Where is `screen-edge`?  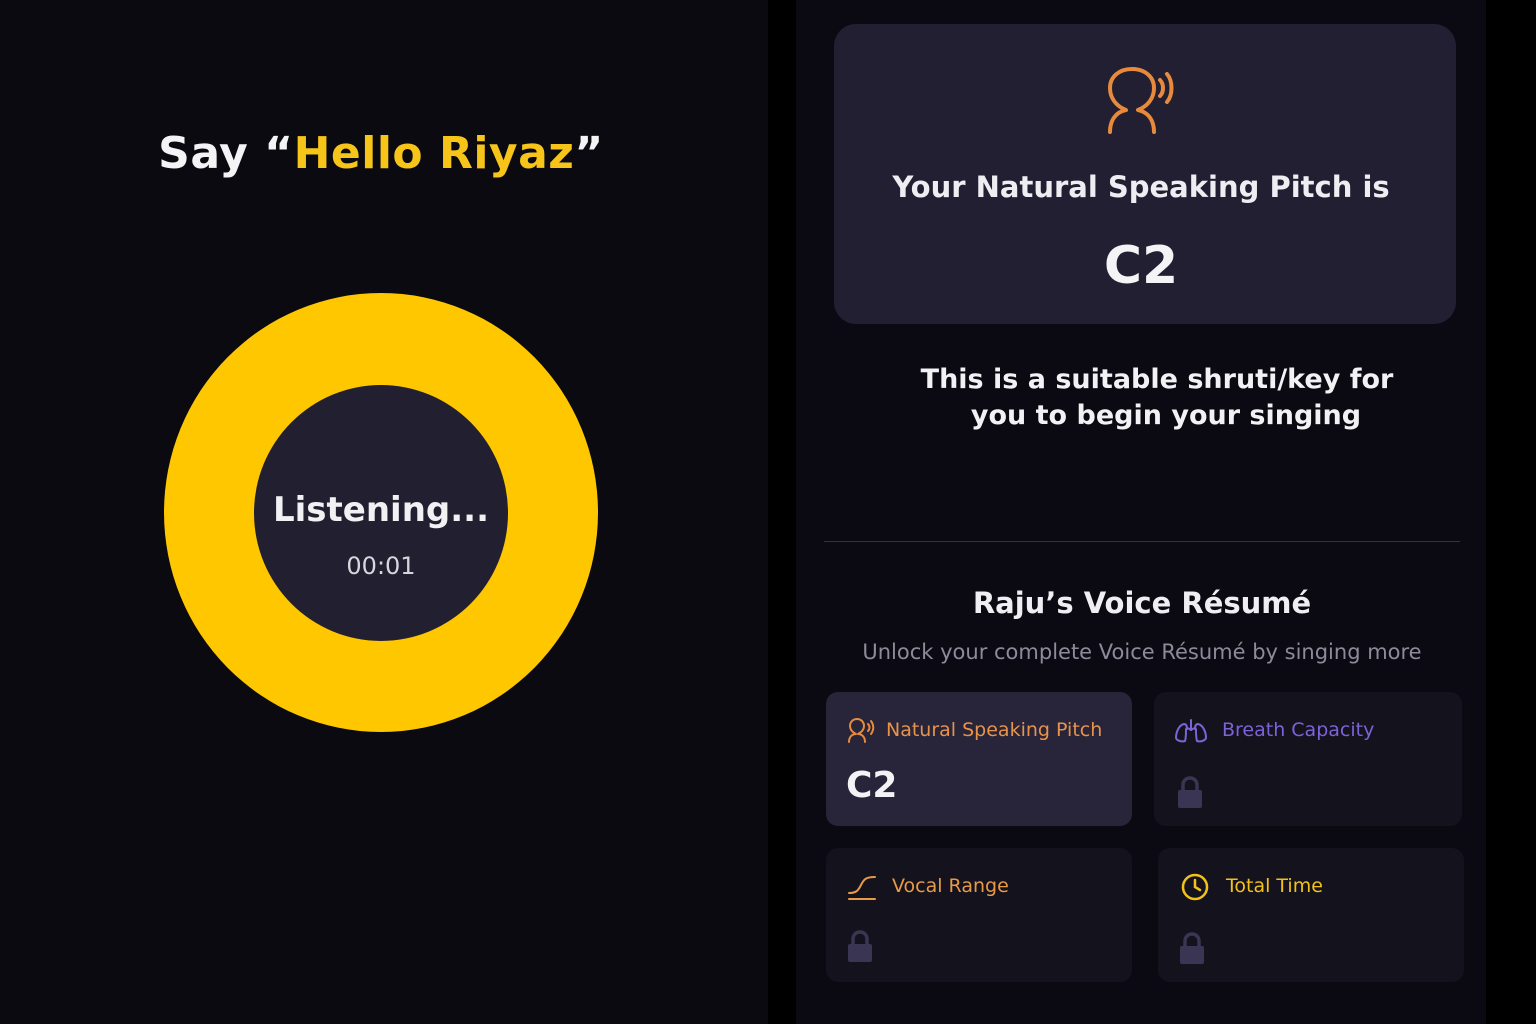 screen-edge is located at coordinates (1511, 512).